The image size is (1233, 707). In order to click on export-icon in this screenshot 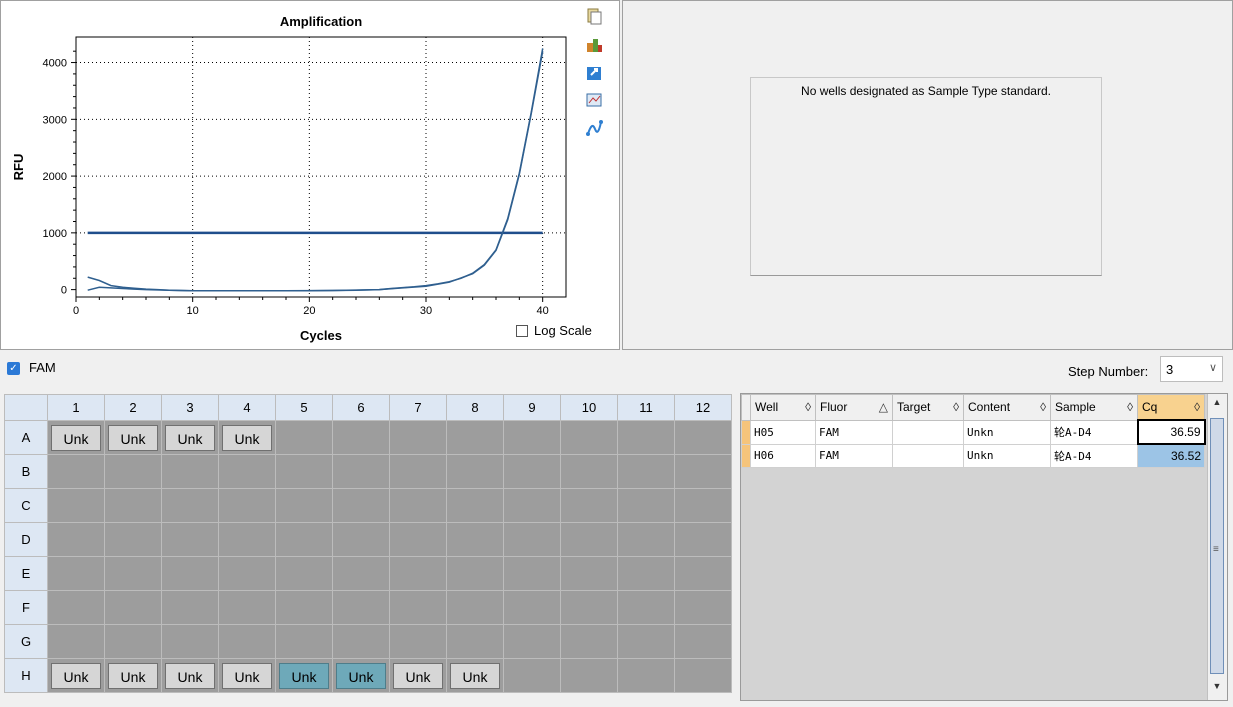, I will do `click(594, 72)`.